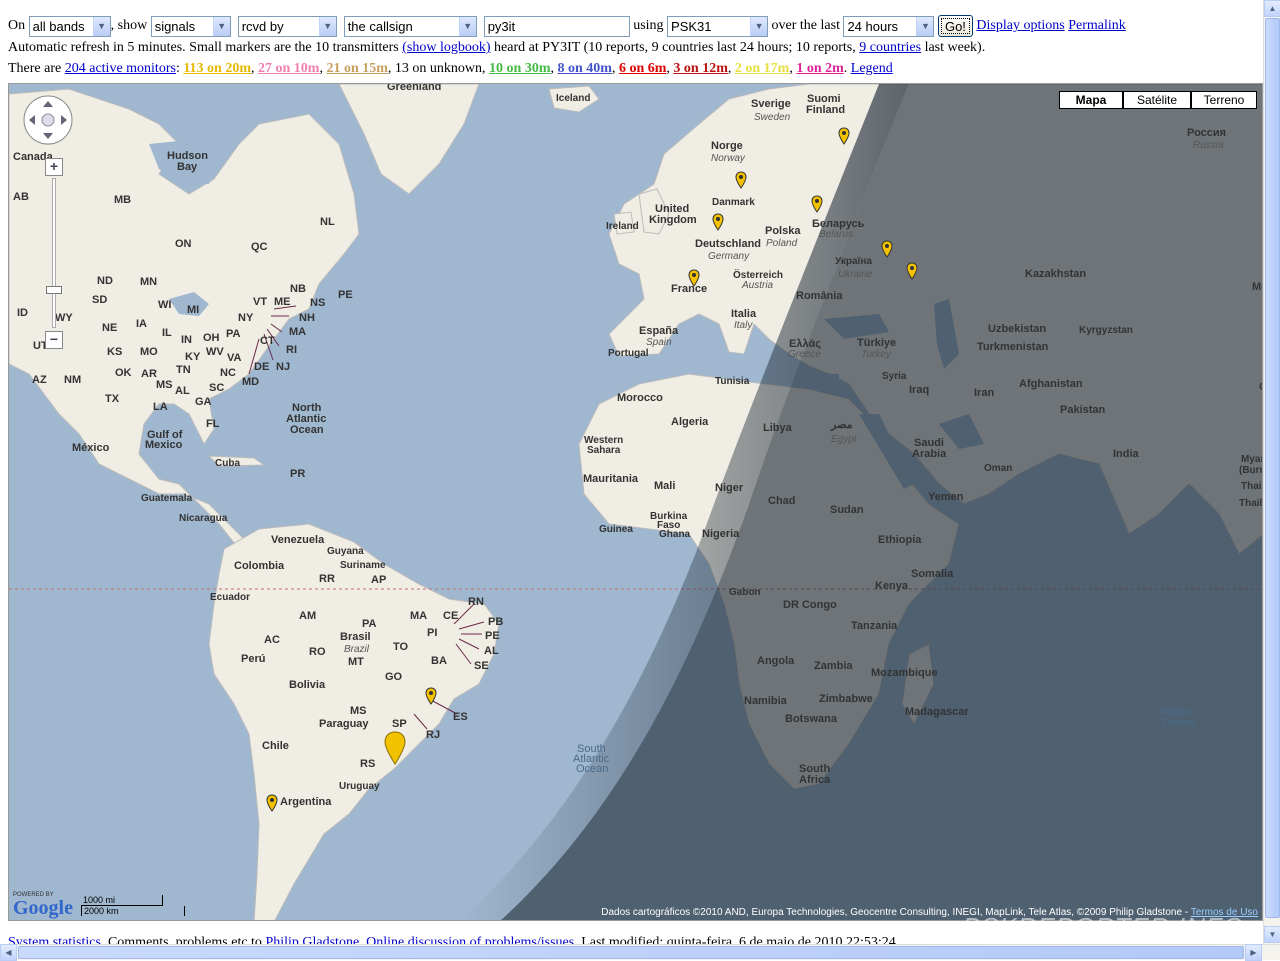 Image resolution: width=1280 pixels, height=961 pixels. Describe the element at coordinates (556, 26) in the screenshot. I see `callsign-input: py3it` at that location.